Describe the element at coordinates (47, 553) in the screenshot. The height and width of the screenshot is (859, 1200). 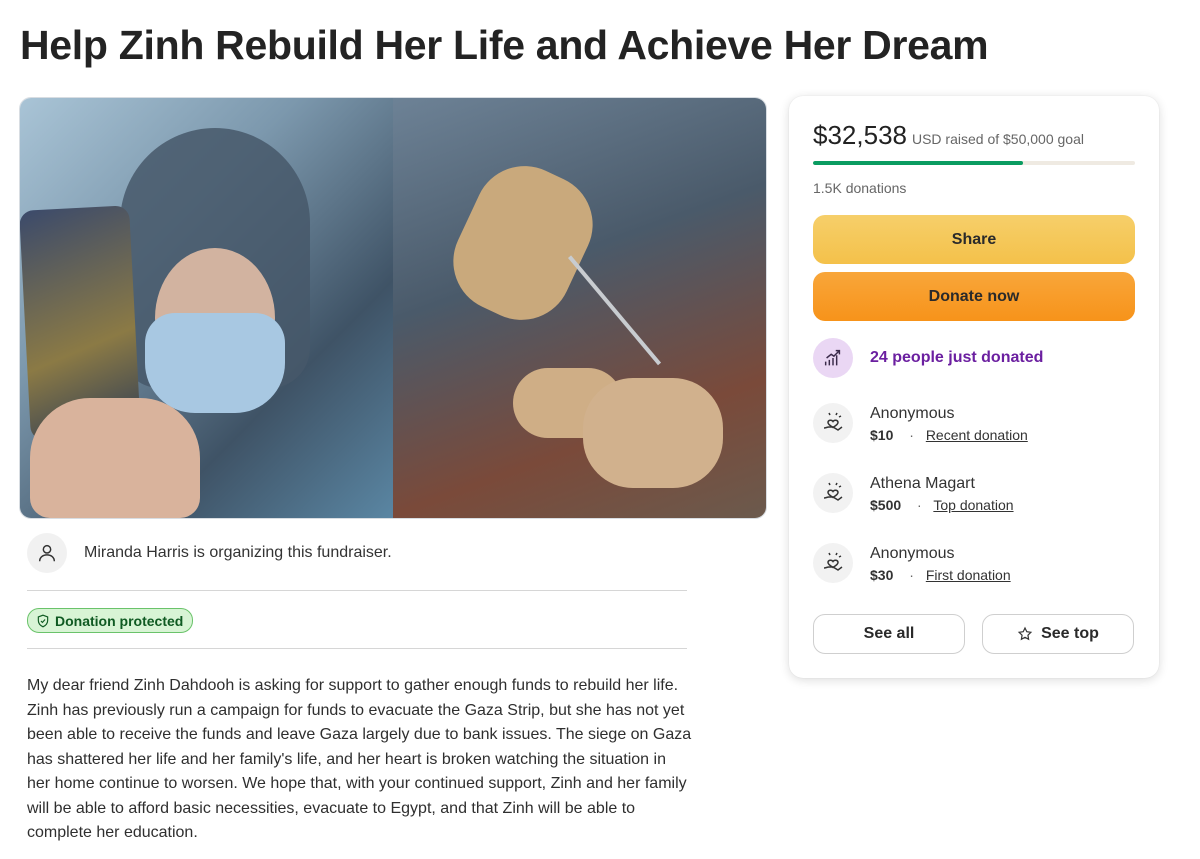
I see `person-icon` at that location.